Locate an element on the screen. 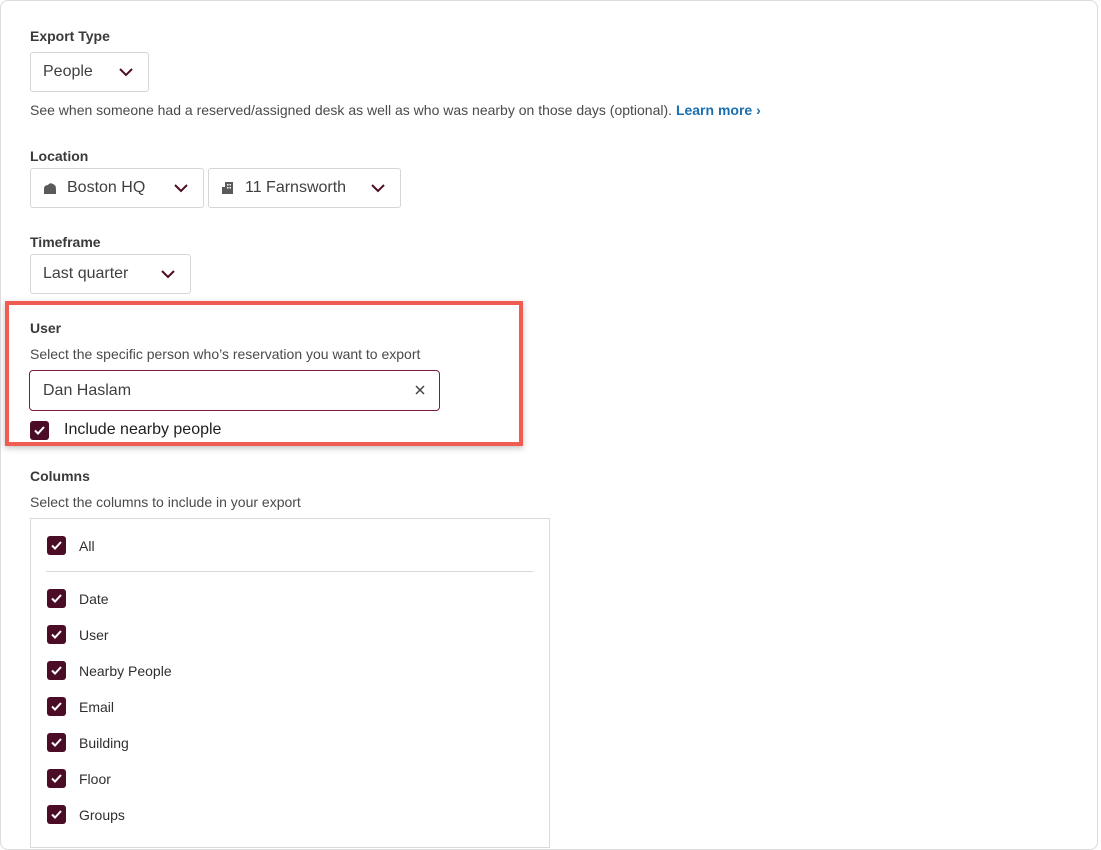  all-columns-checkbox is located at coordinates (56, 545).